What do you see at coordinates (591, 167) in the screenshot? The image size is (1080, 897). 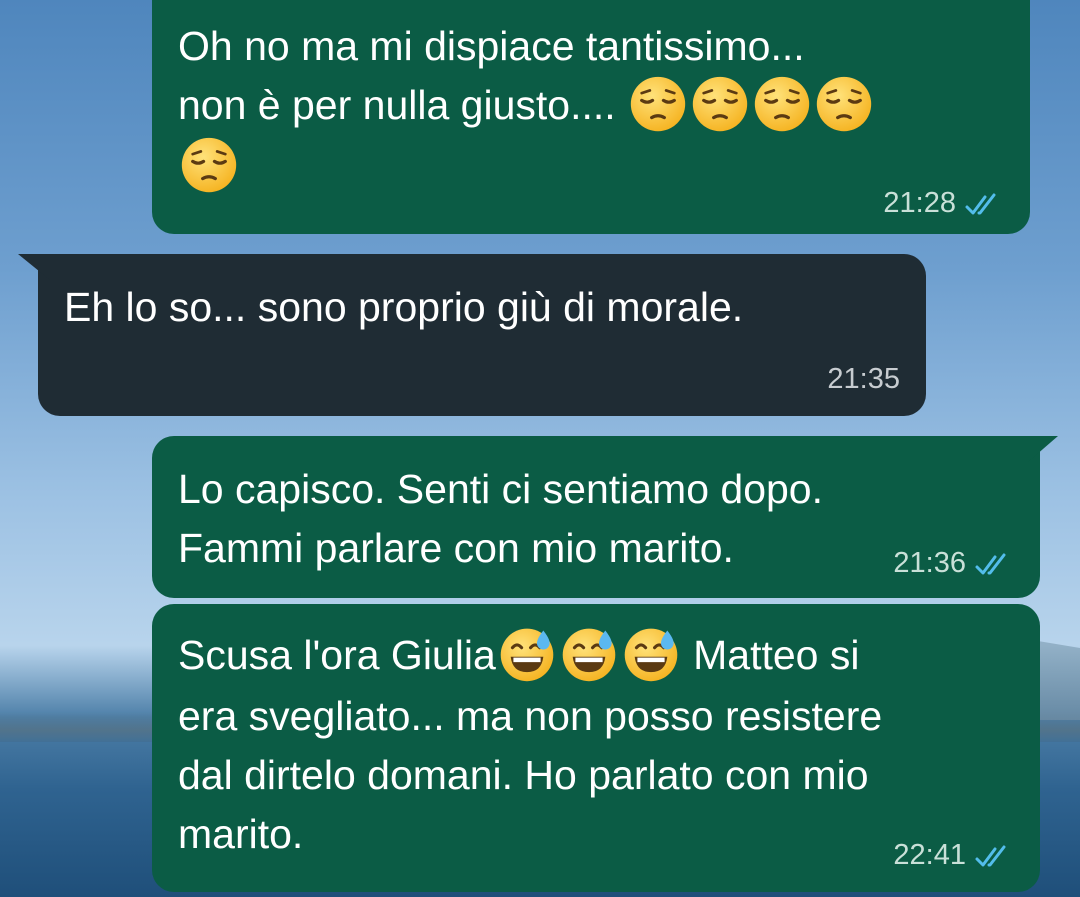 I see `message-text-line` at bounding box center [591, 167].